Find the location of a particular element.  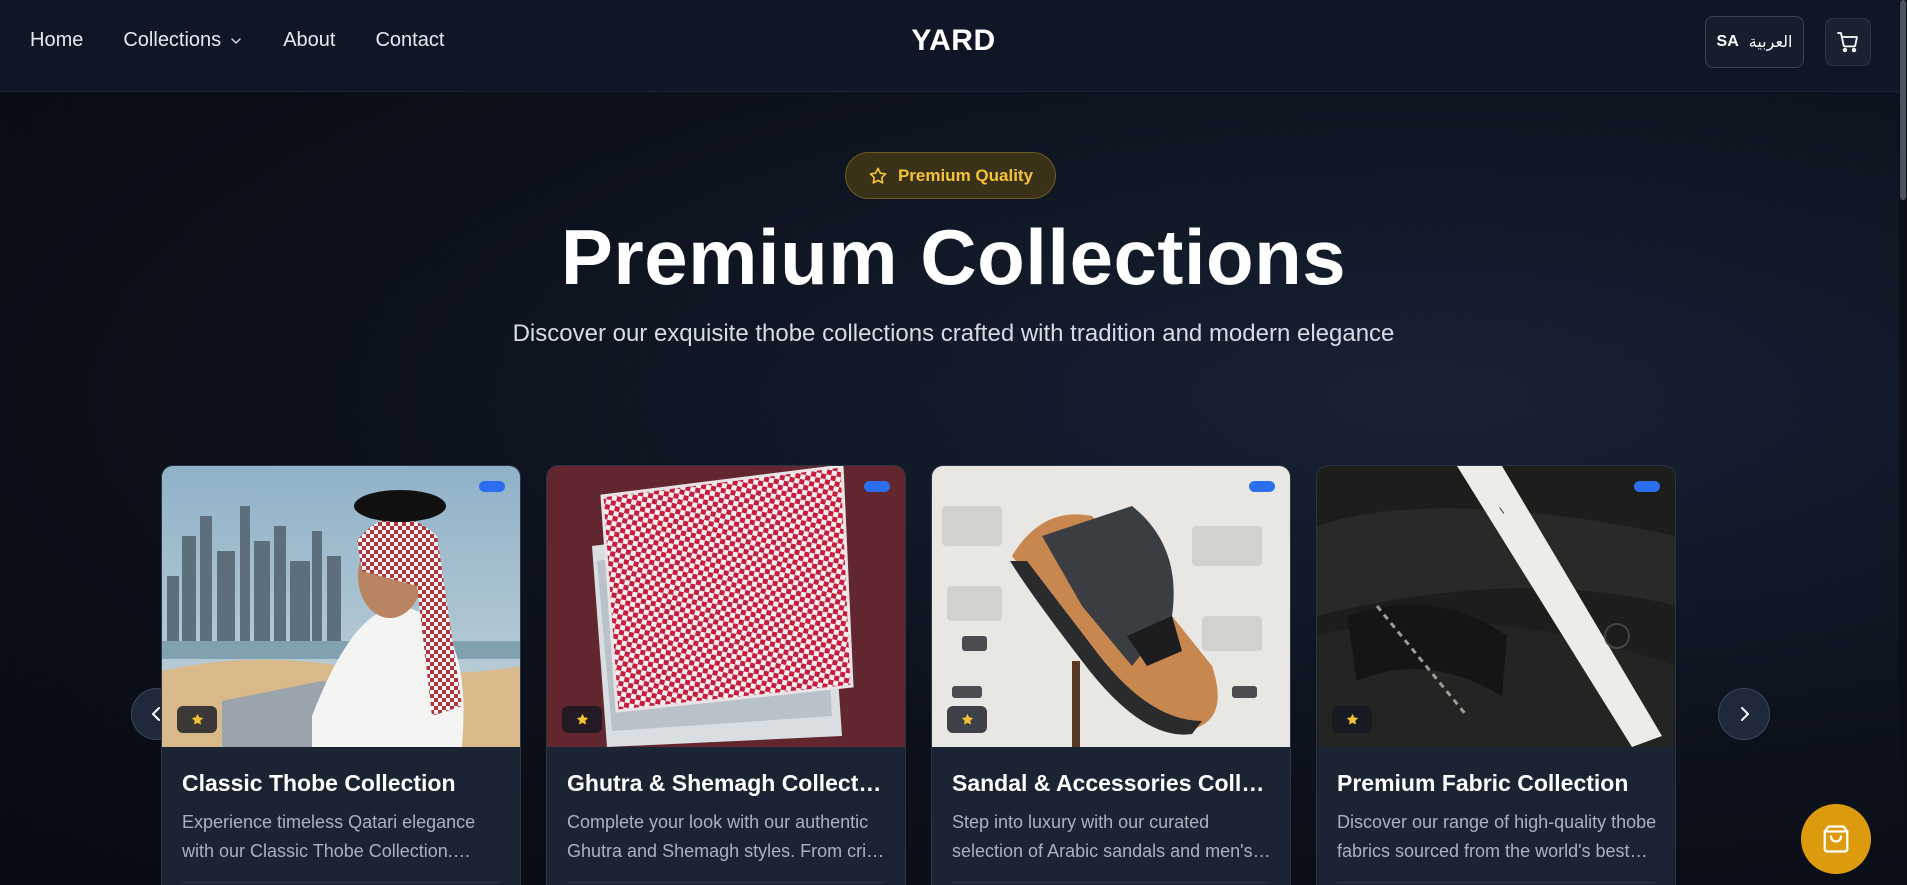

page-title: Premium Collections is located at coordinates (953, 257).